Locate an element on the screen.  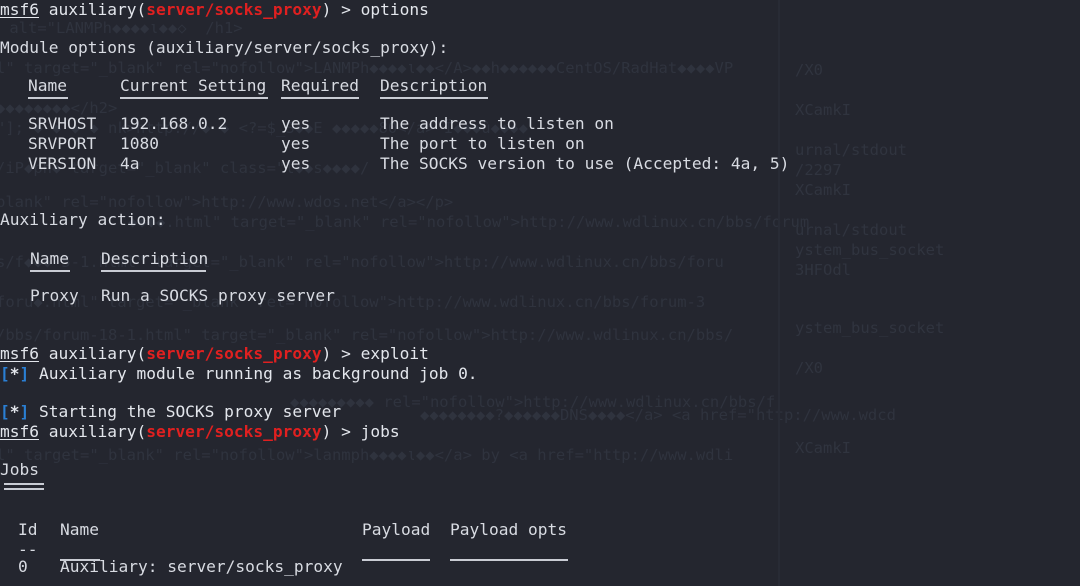
jobs-col-rule-payload is located at coordinates (396, 560).